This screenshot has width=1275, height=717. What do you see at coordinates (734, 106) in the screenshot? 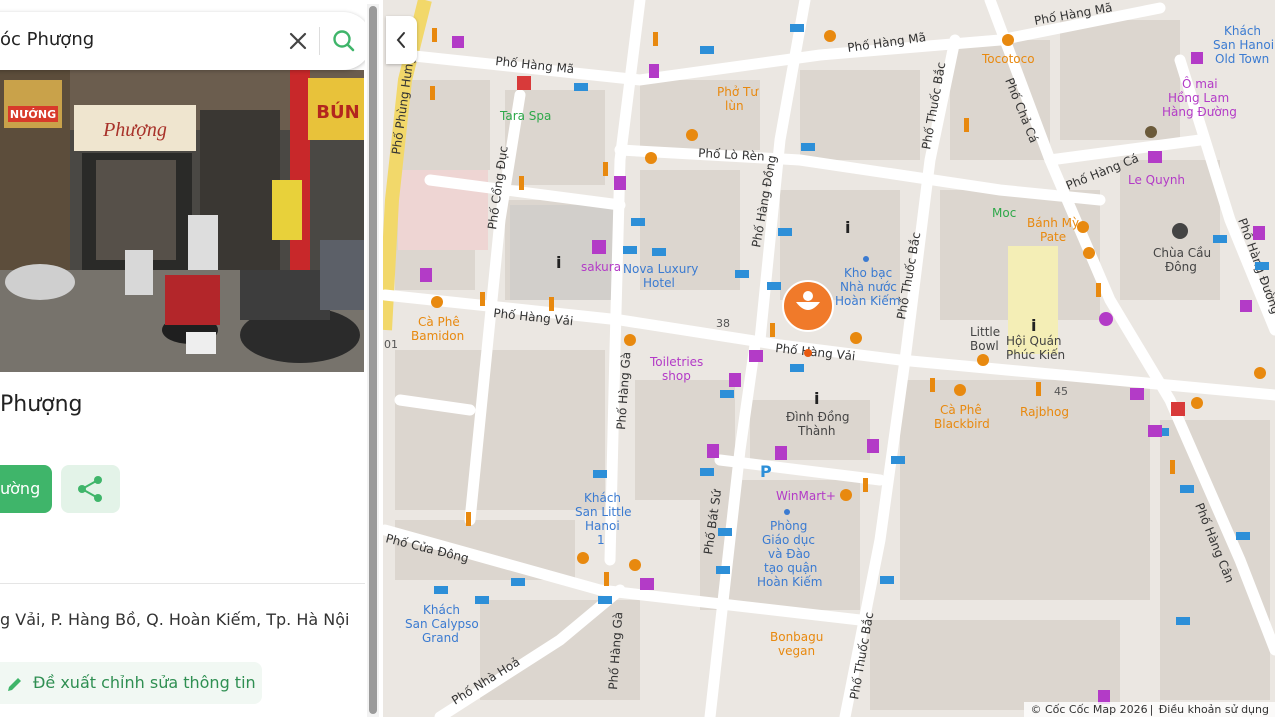
I see `place-label: lùn` at bounding box center [734, 106].